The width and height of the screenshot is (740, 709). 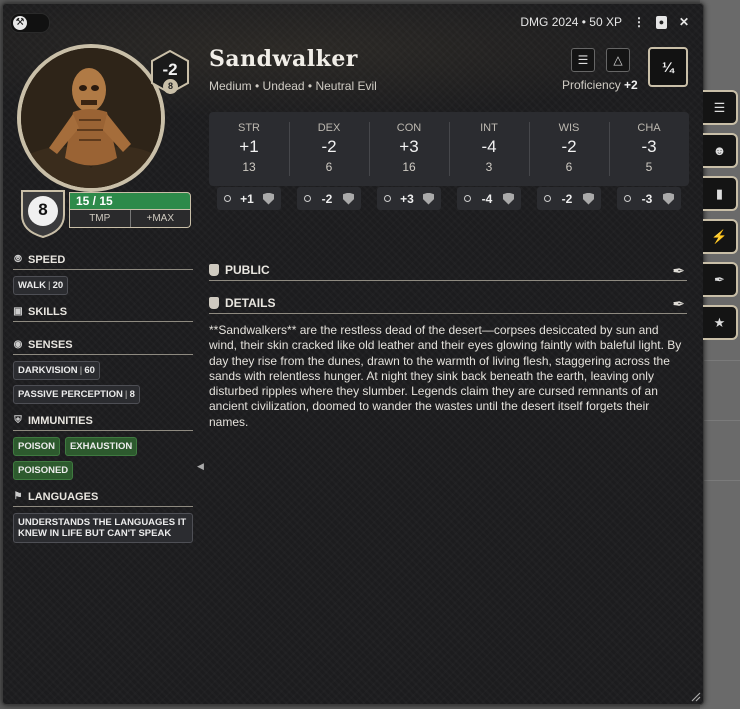 I want to click on senses-header: ◉ SENSES, so click(x=103, y=347).